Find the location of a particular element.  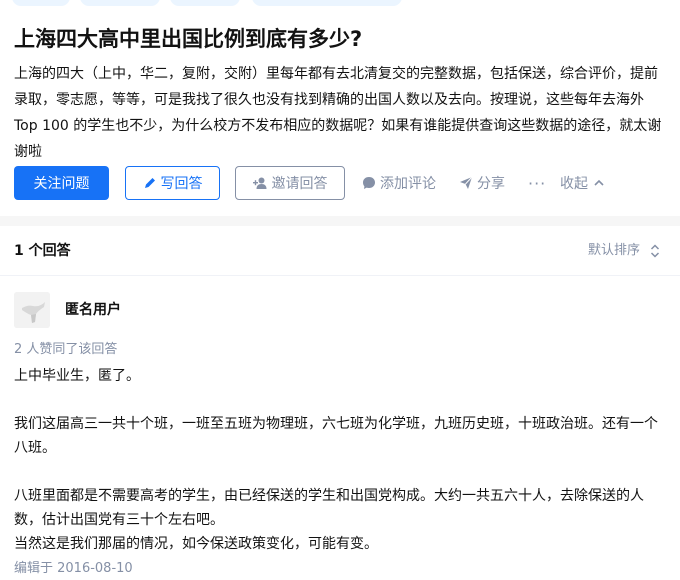

edited-timestamp: 编辑于 2016-08-10 is located at coordinates (73, 569).